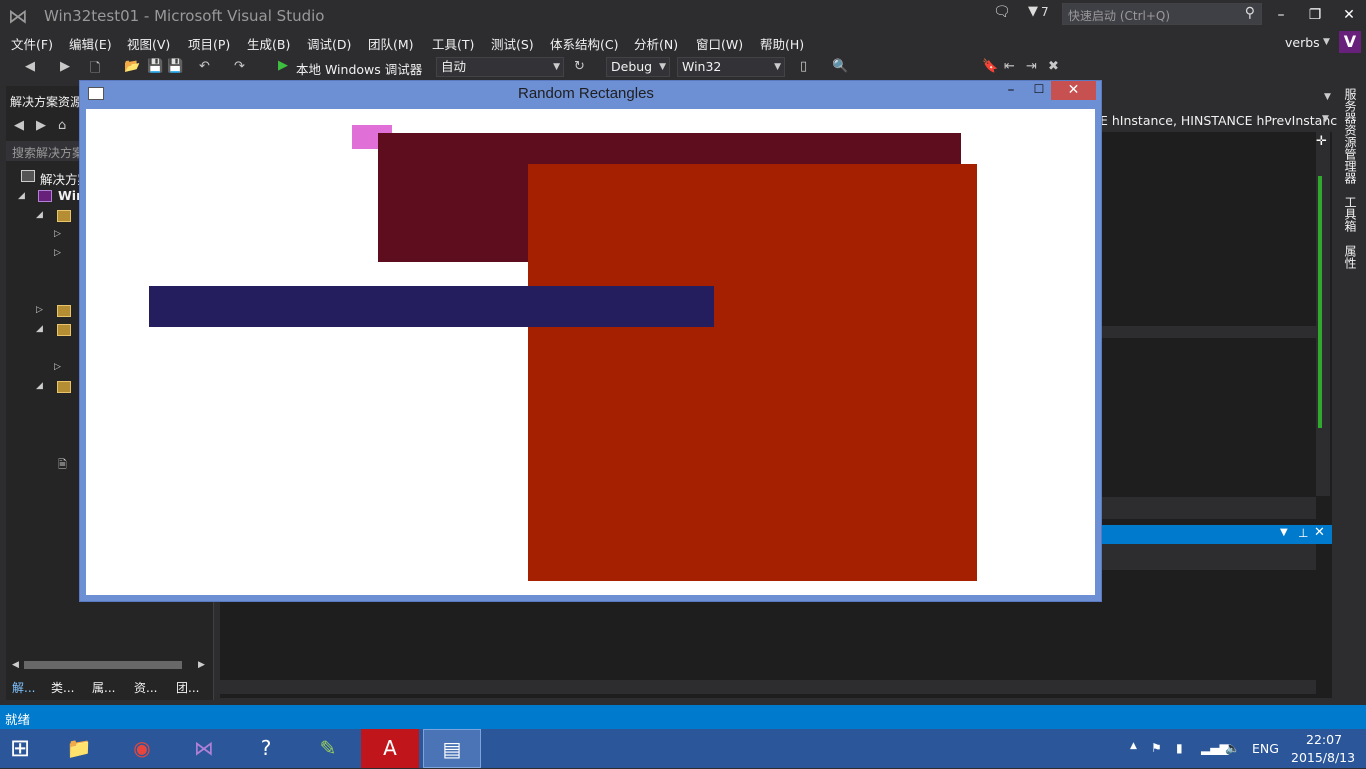 The image size is (1366, 769). What do you see at coordinates (90, 43) in the screenshot?
I see `menu-edit: 编辑(E)` at bounding box center [90, 43].